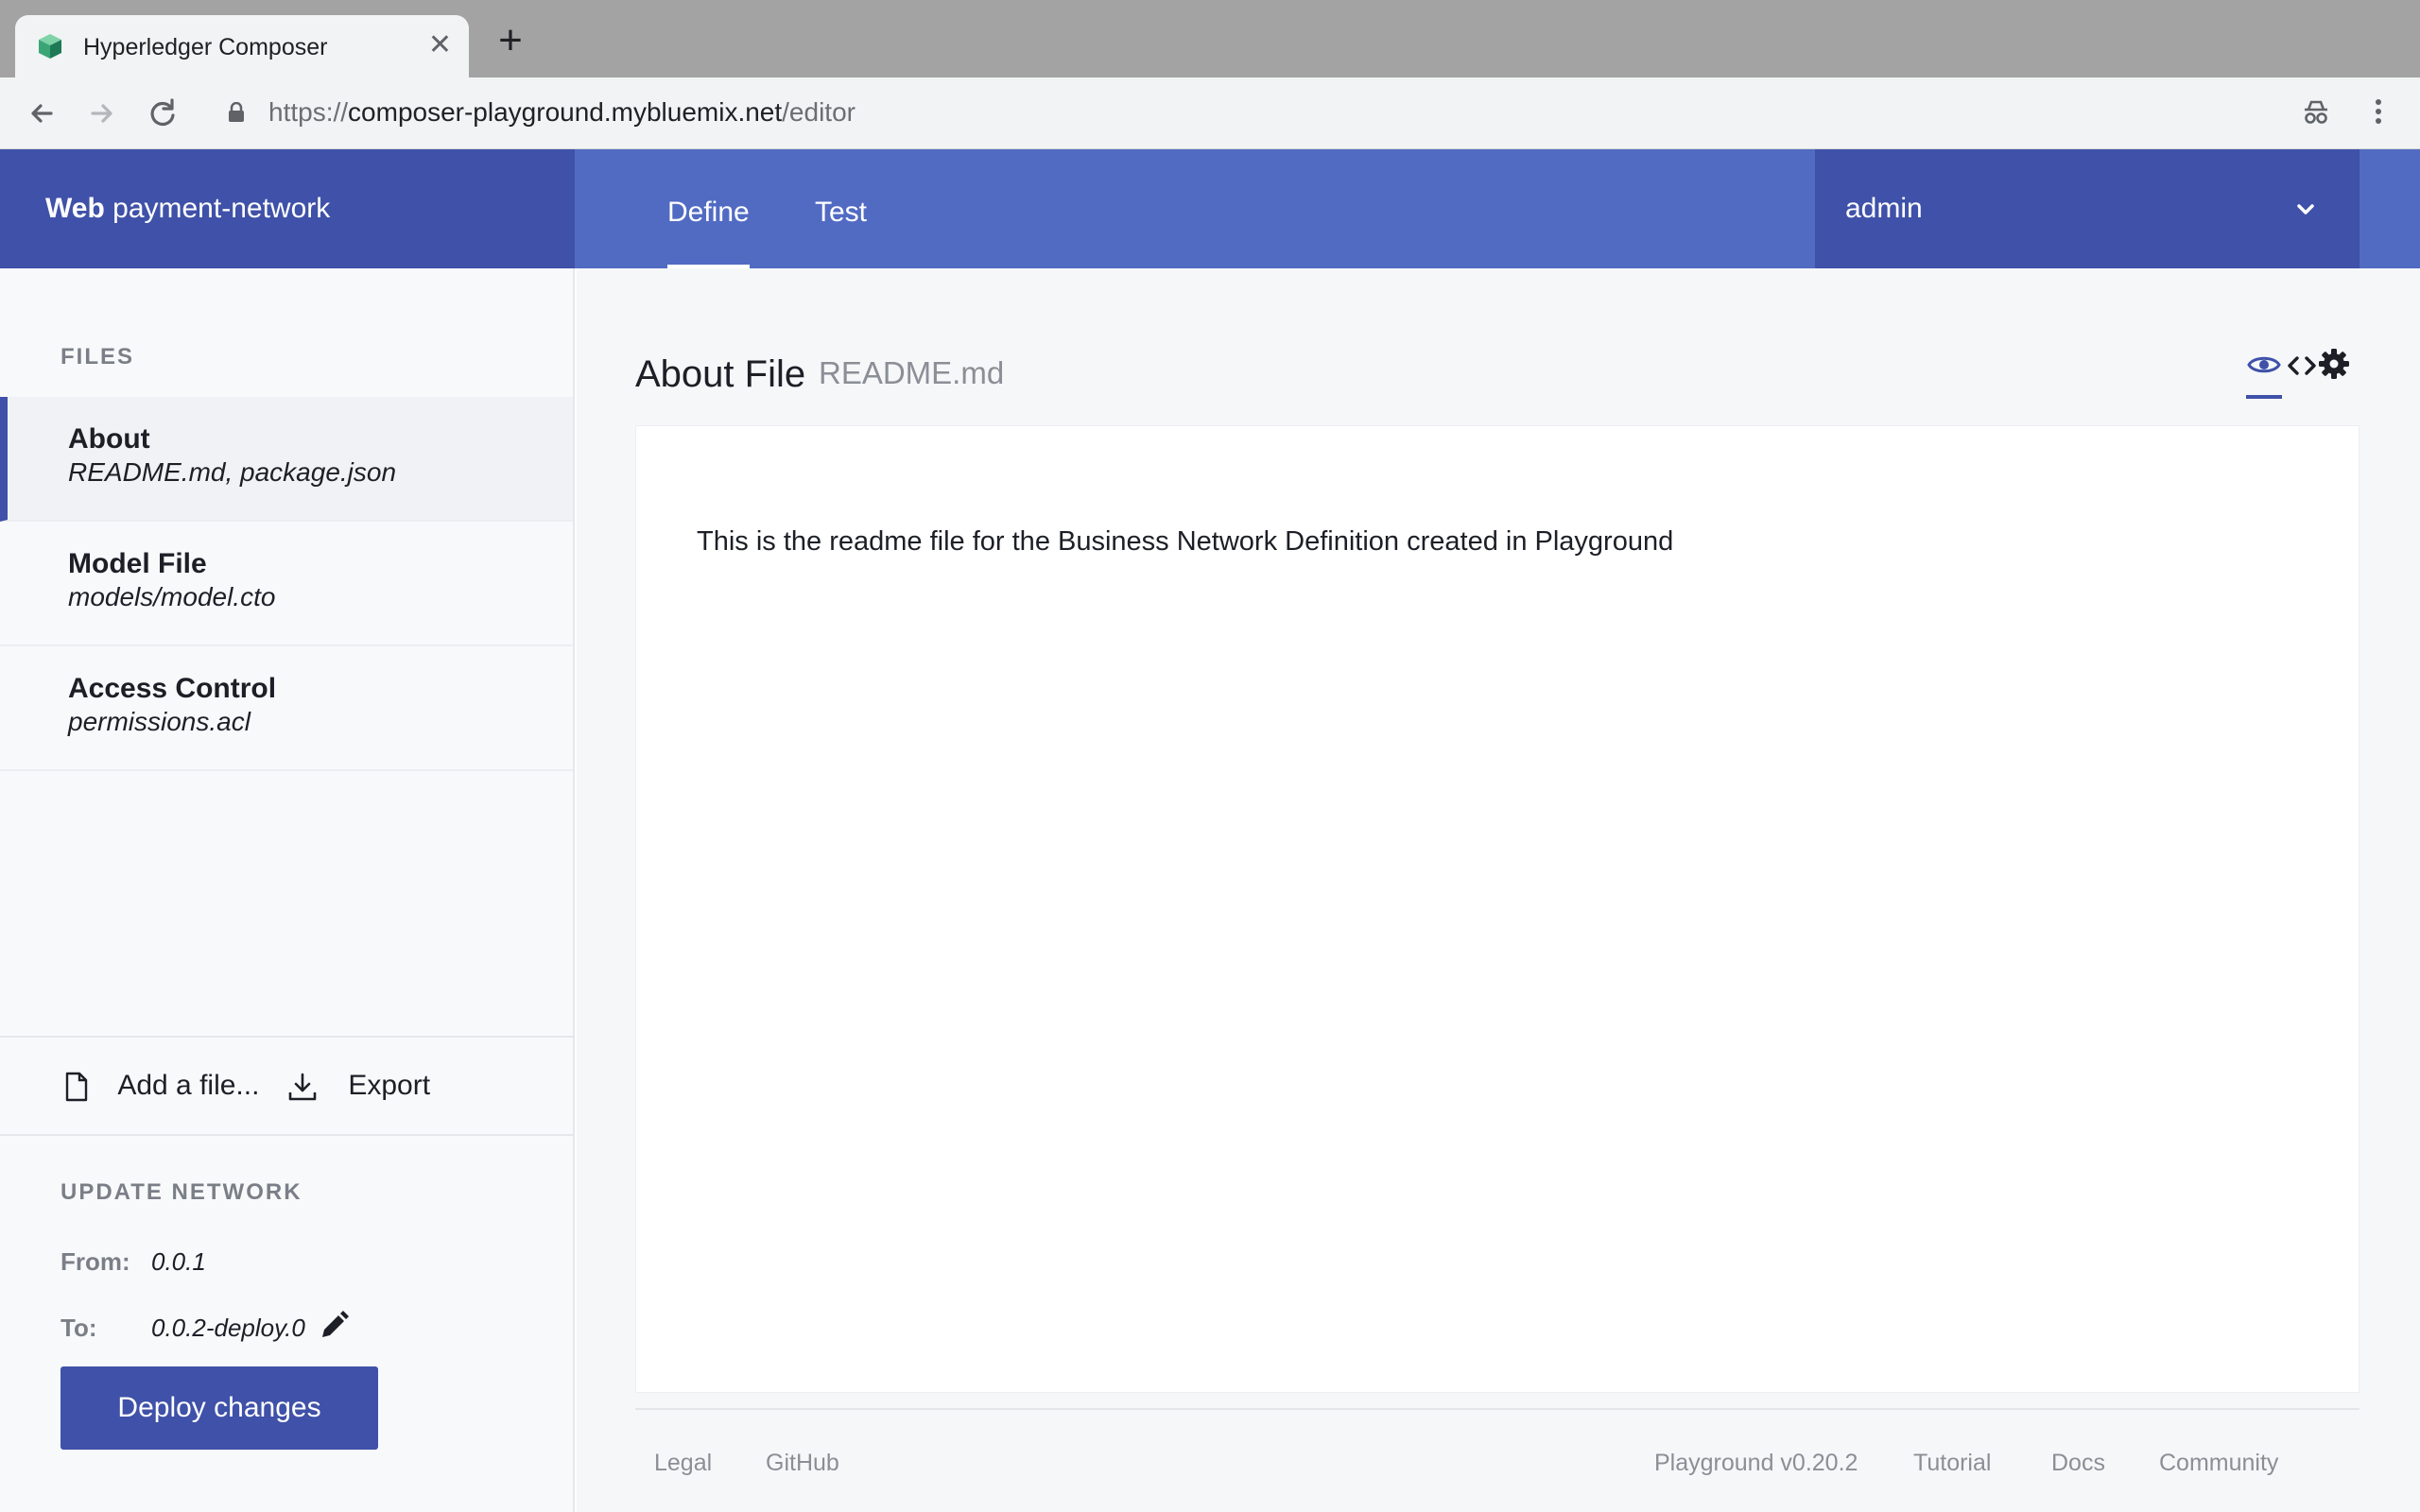 The width and height of the screenshot is (2420, 1512). I want to click on export-button: Export, so click(358, 1086).